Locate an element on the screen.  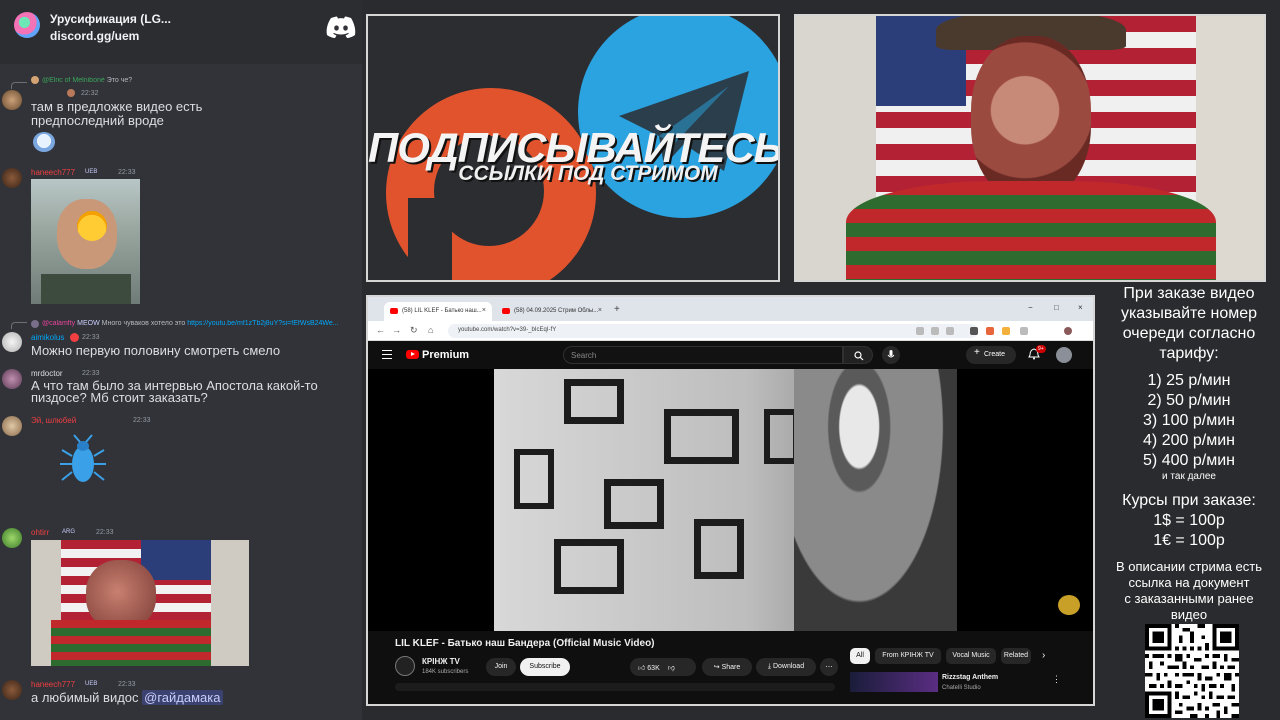
channel-avatar is located at coordinates (405, 666).